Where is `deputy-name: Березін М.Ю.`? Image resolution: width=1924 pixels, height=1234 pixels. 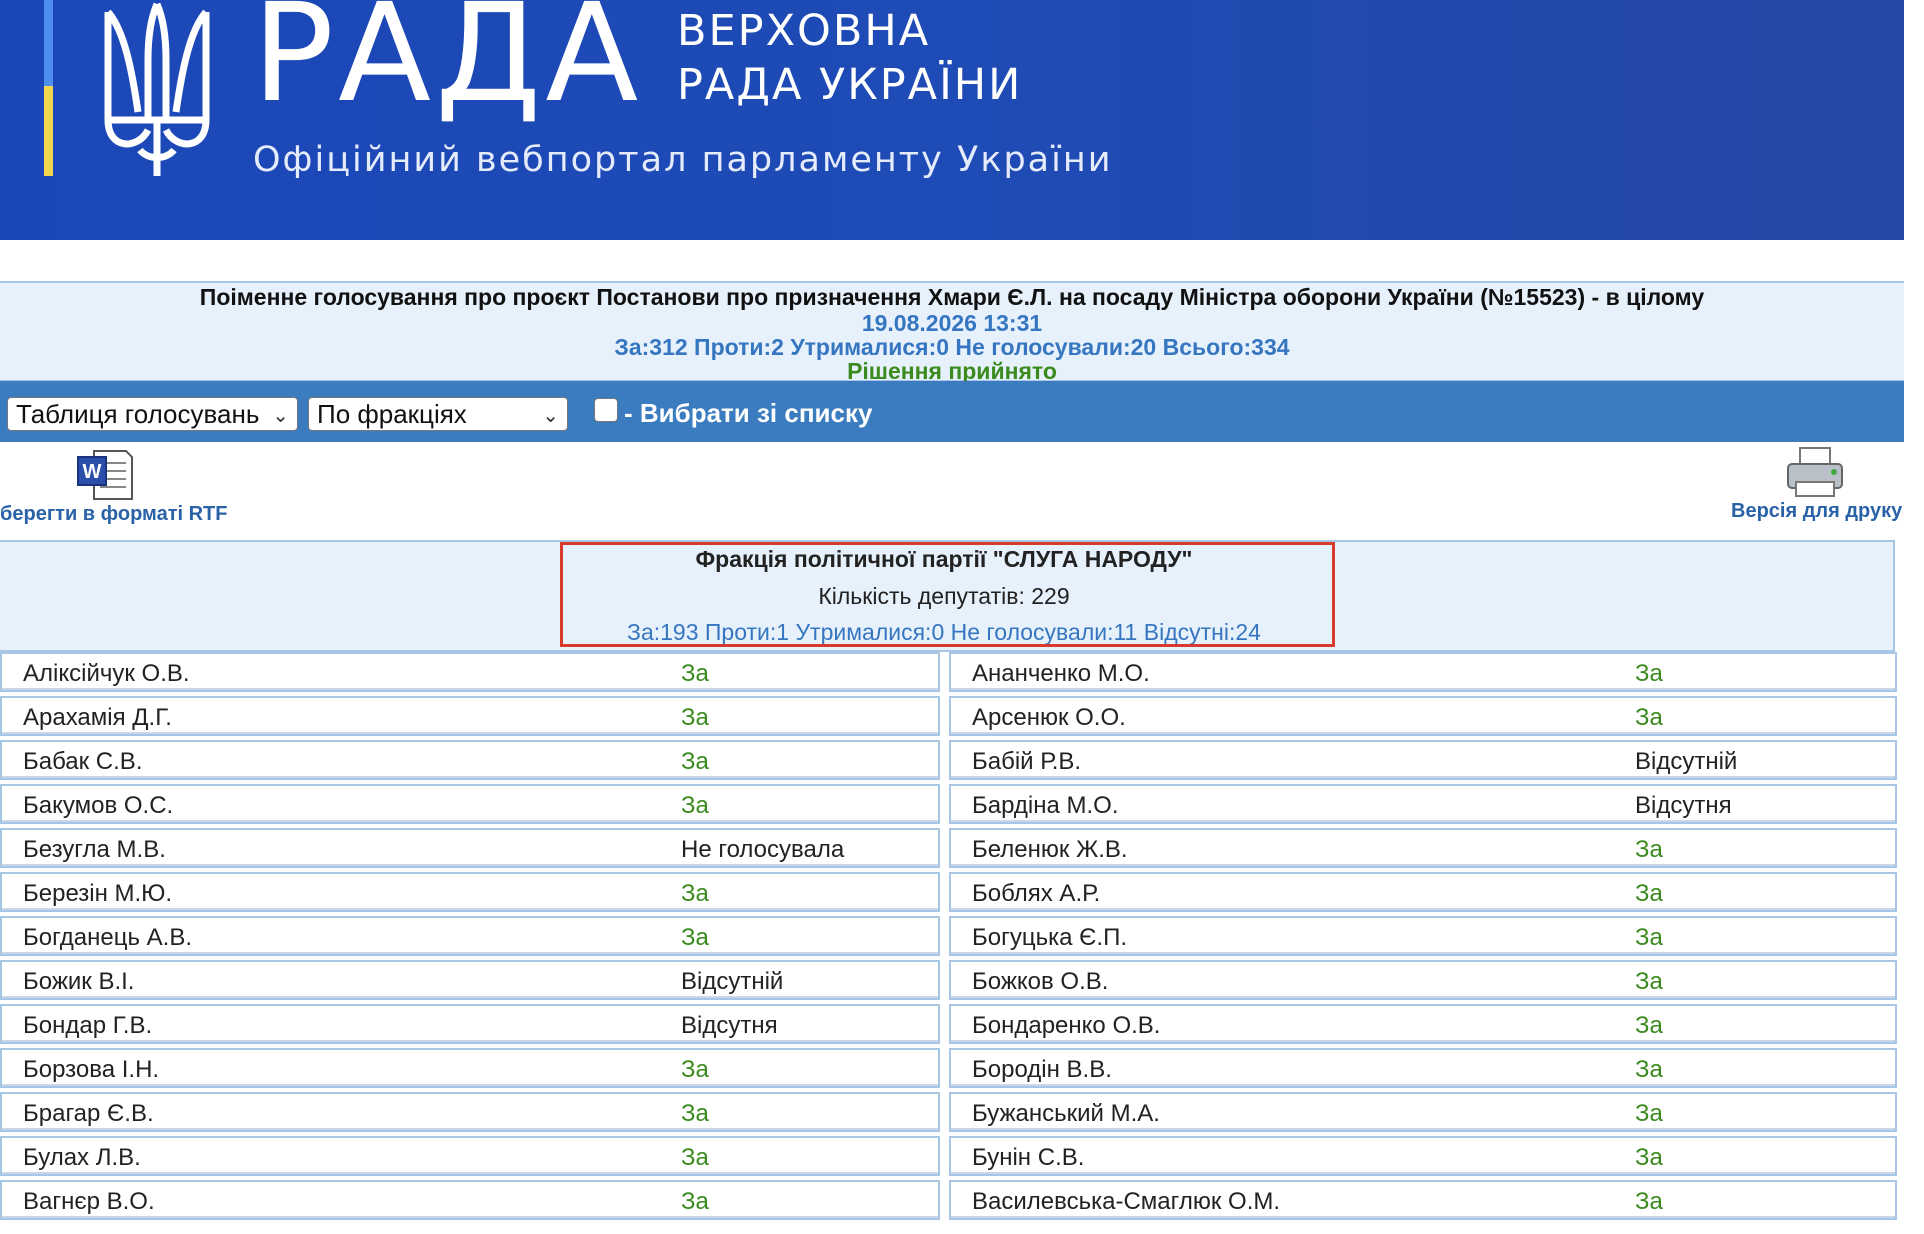
deputy-name: Березін М.Ю. is located at coordinates (98, 893).